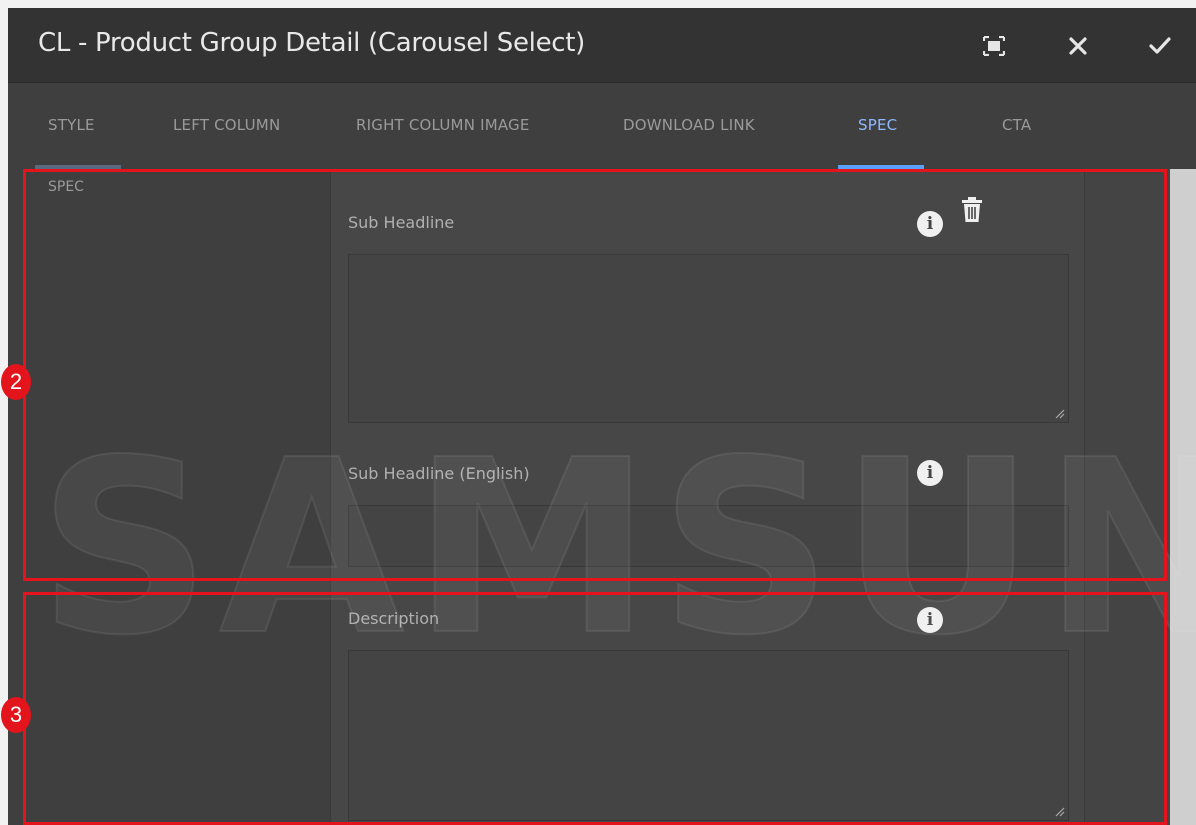 The width and height of the screenshot is (1196, 825). What do you see at coordinates (443, 127) in the screenshot?
I see `tab-right-column-image: RIGHT COLUMN IMAGE` at bounding box center [443, 127].